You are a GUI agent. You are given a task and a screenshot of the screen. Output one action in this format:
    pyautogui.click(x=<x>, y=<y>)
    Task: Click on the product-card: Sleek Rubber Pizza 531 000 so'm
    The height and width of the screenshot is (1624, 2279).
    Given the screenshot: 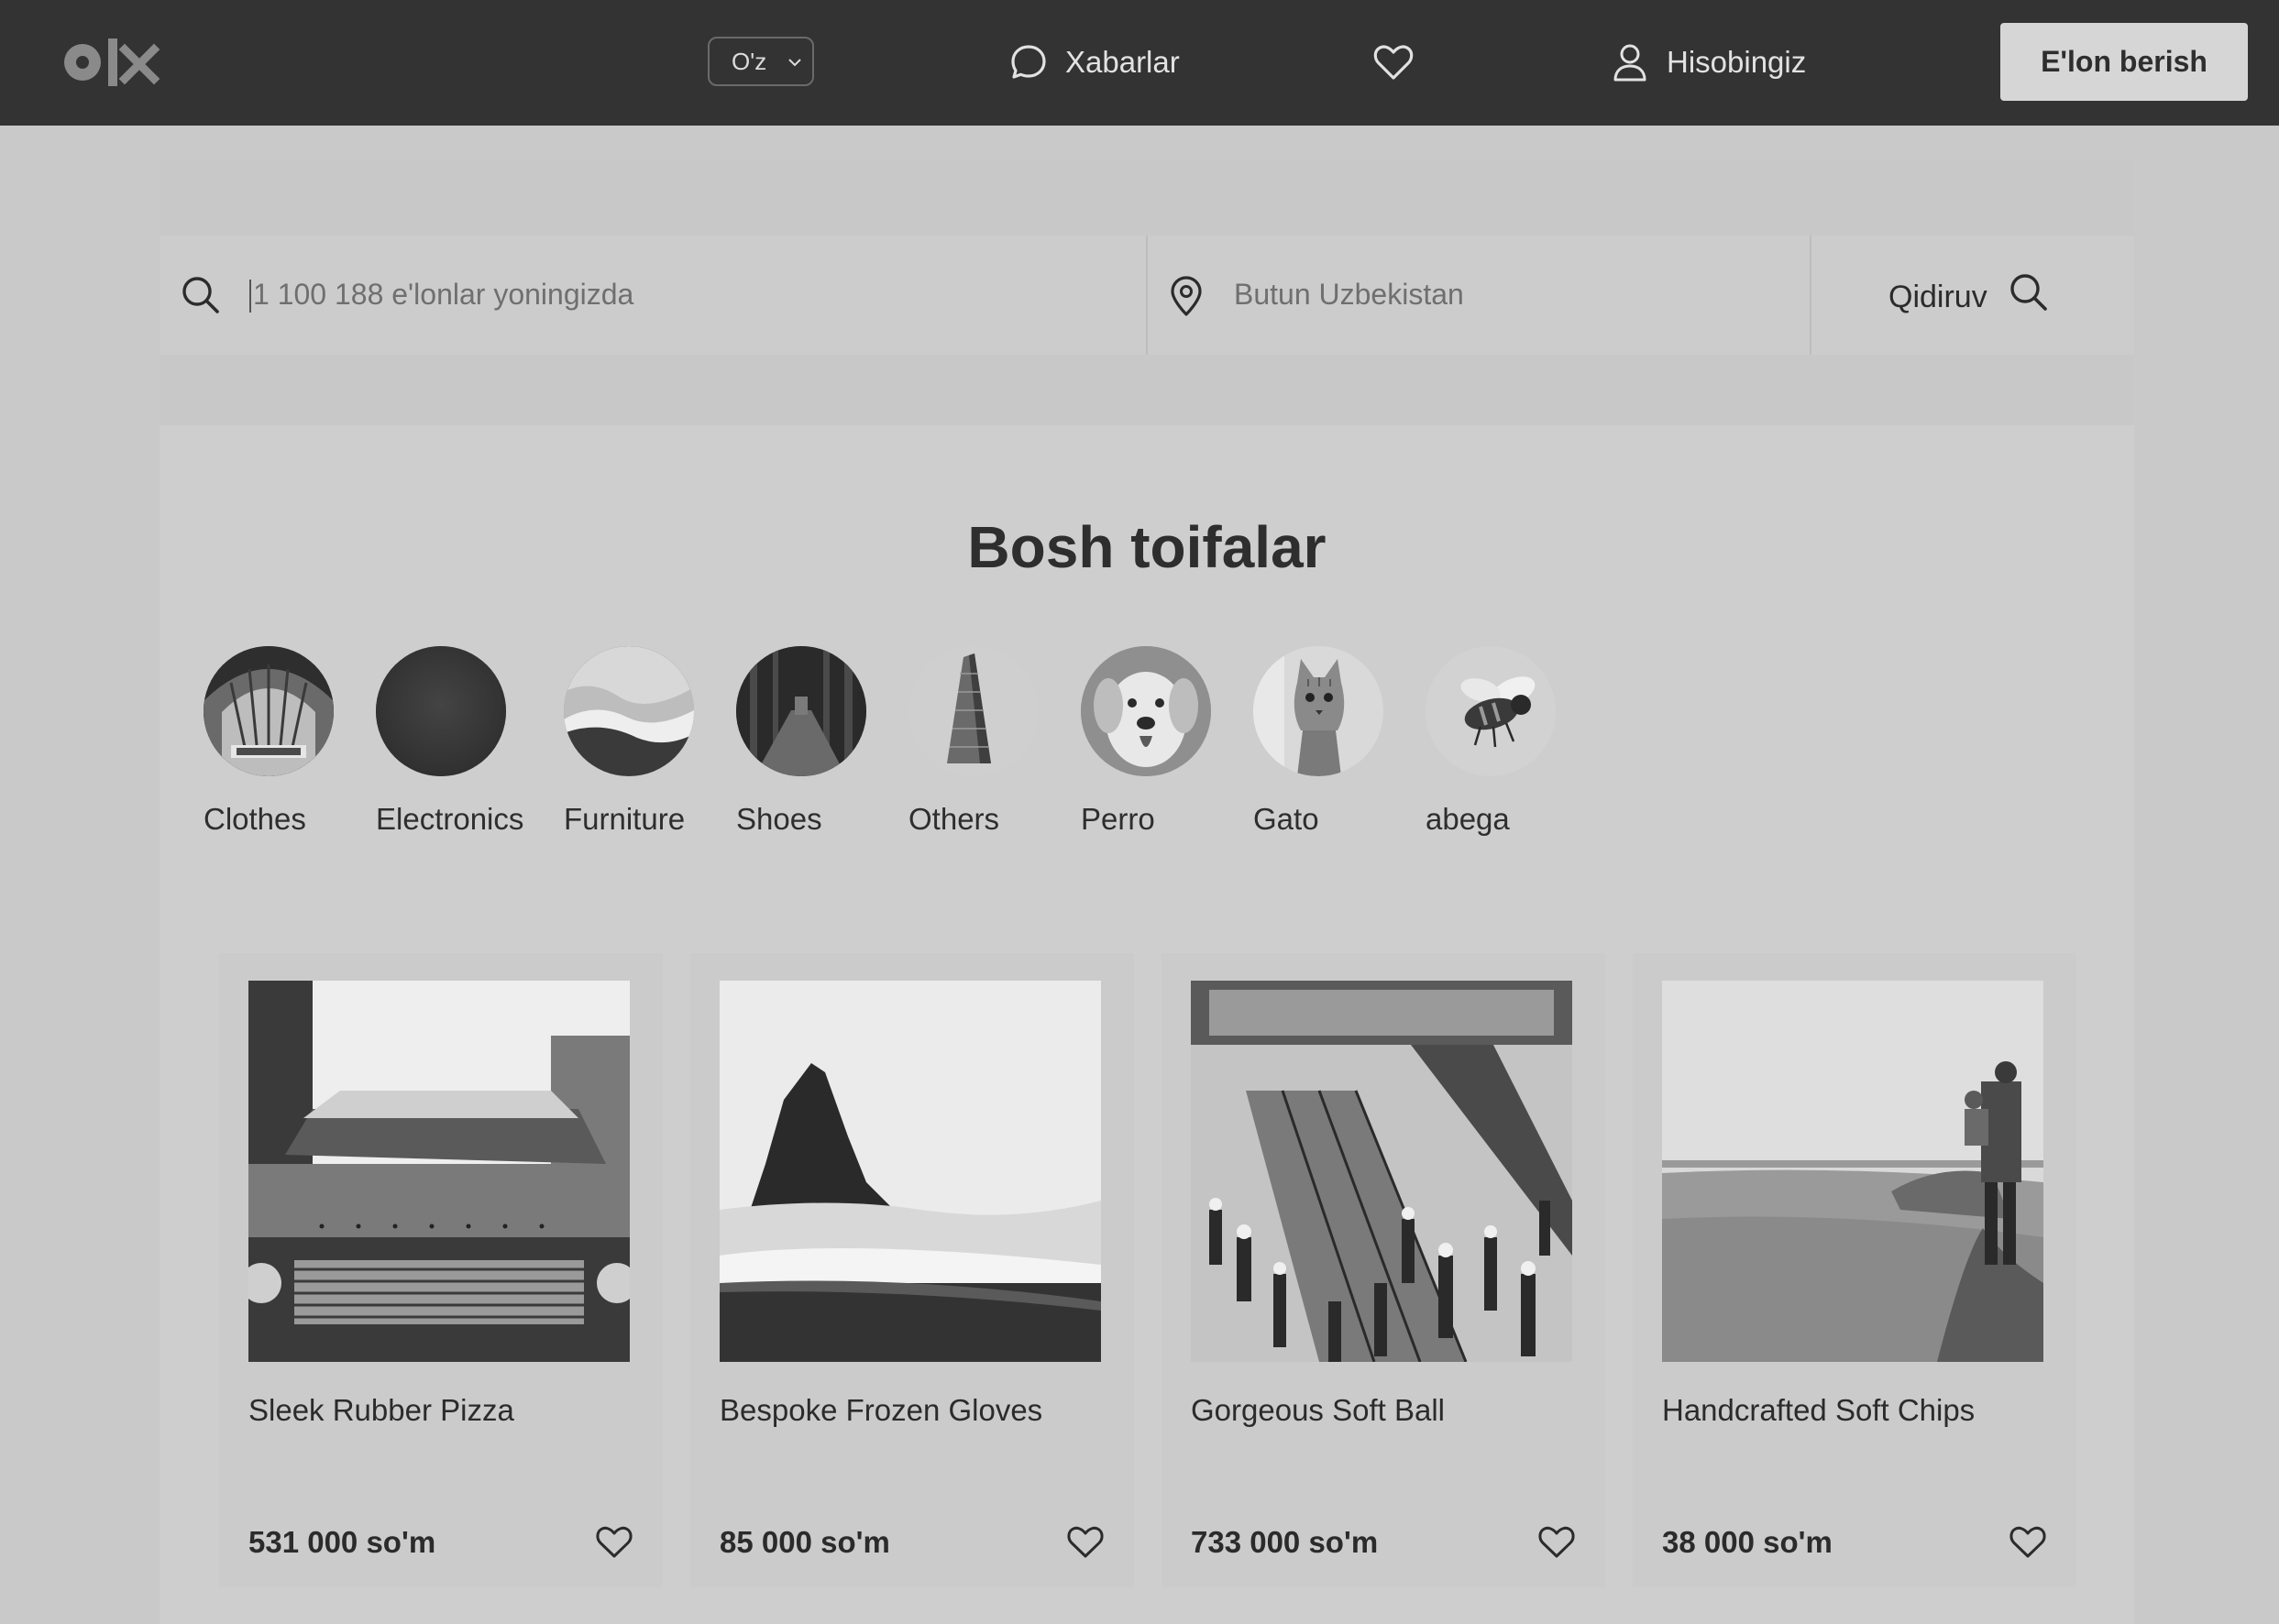 What is the action you would take?
    pyautogui.click(x=441, y=1270)
    